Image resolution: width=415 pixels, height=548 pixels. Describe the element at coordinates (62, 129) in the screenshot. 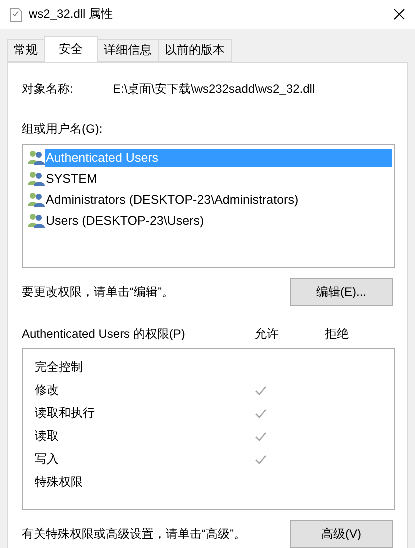

I see `section-label: 组或用户名(G):` at that location.